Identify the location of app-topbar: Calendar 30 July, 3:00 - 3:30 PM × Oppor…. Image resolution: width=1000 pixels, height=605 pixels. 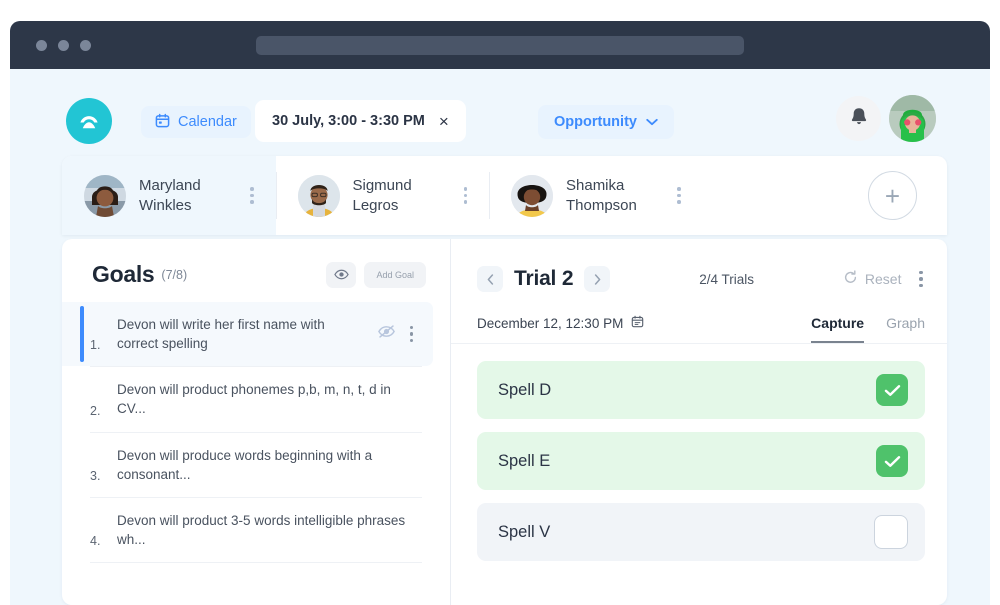
(500, 111).